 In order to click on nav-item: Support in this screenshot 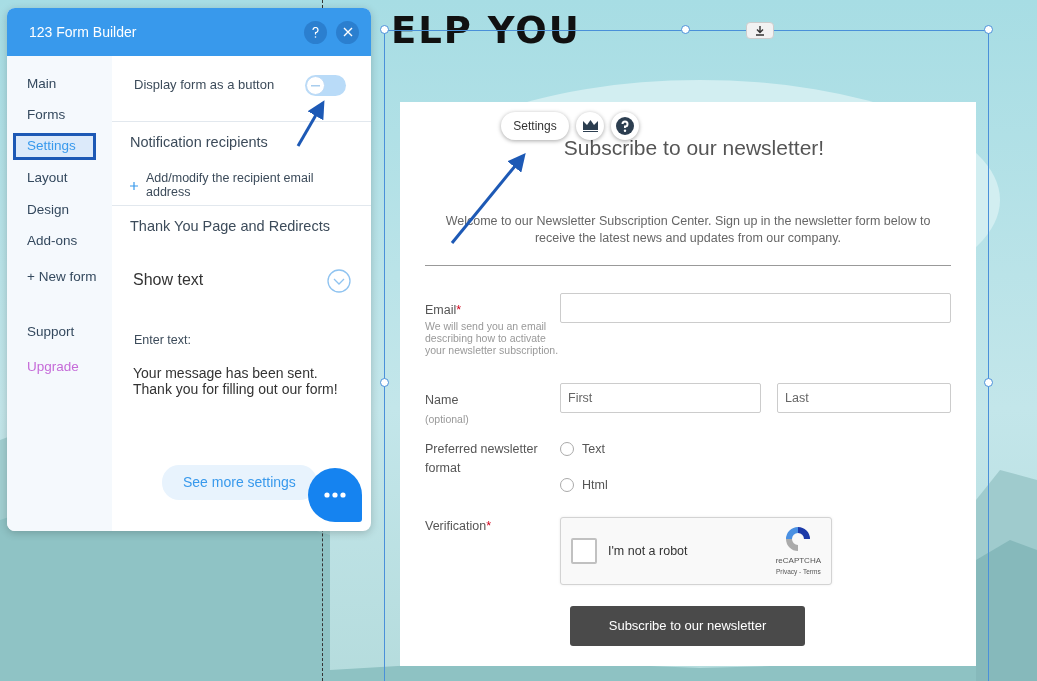, I will do `click(59, 332)`.